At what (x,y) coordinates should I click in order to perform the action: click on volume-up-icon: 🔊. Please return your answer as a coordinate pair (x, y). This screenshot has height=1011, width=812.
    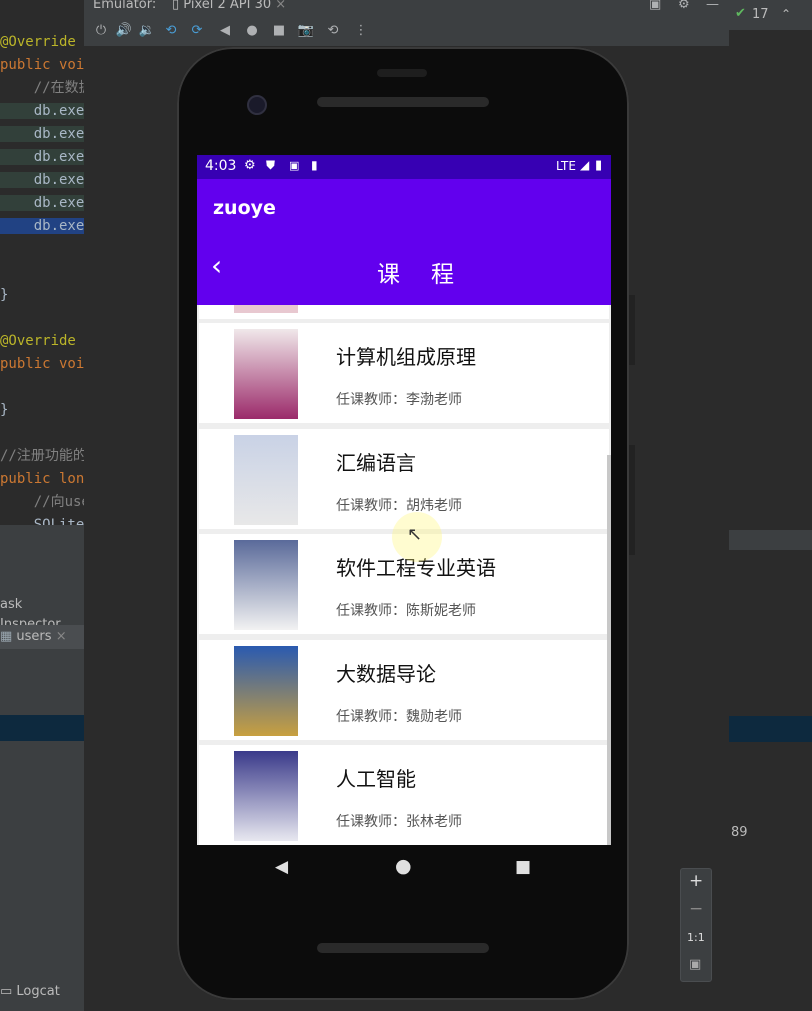
    Looking at the image, I should click on (124, 31).